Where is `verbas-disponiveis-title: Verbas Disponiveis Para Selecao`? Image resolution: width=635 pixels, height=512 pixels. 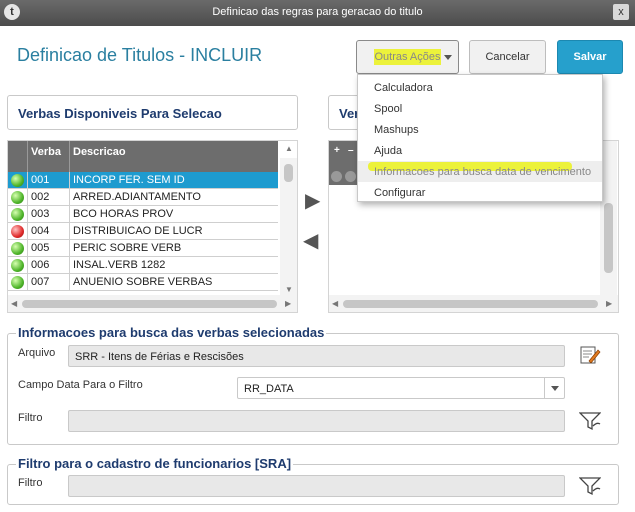 verbas-disponiveis-title: Verbas Disponiveis Para Selecao is located at coordinates (120, 113).